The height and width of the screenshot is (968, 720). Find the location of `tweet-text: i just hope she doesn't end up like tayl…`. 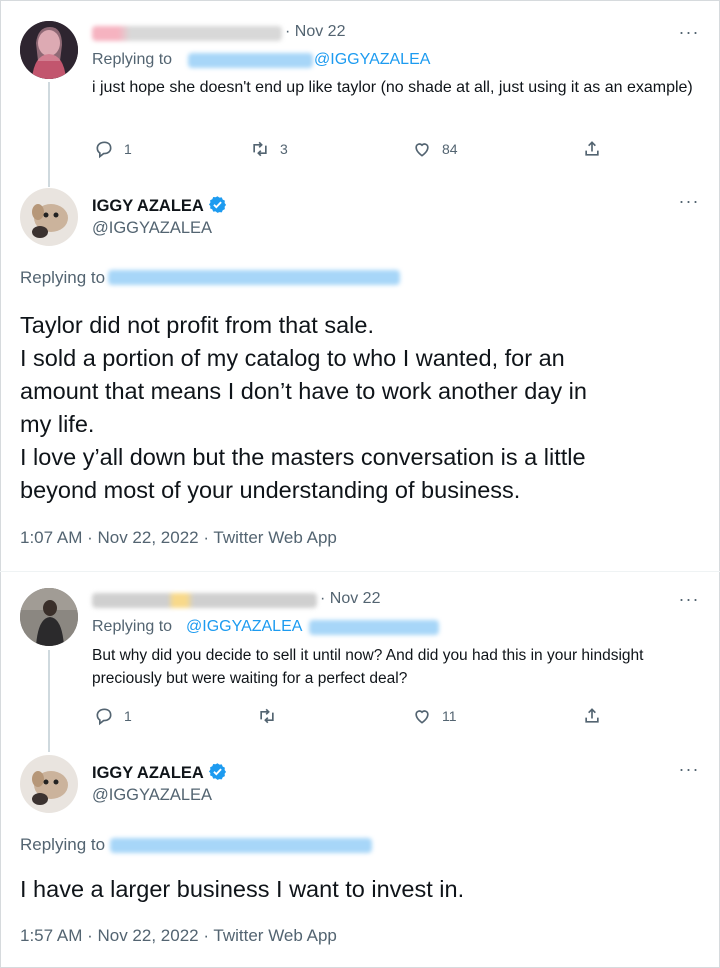

tweet-text: i just hope she doesn't end up like tayl… is located at coordinates (392, 87).